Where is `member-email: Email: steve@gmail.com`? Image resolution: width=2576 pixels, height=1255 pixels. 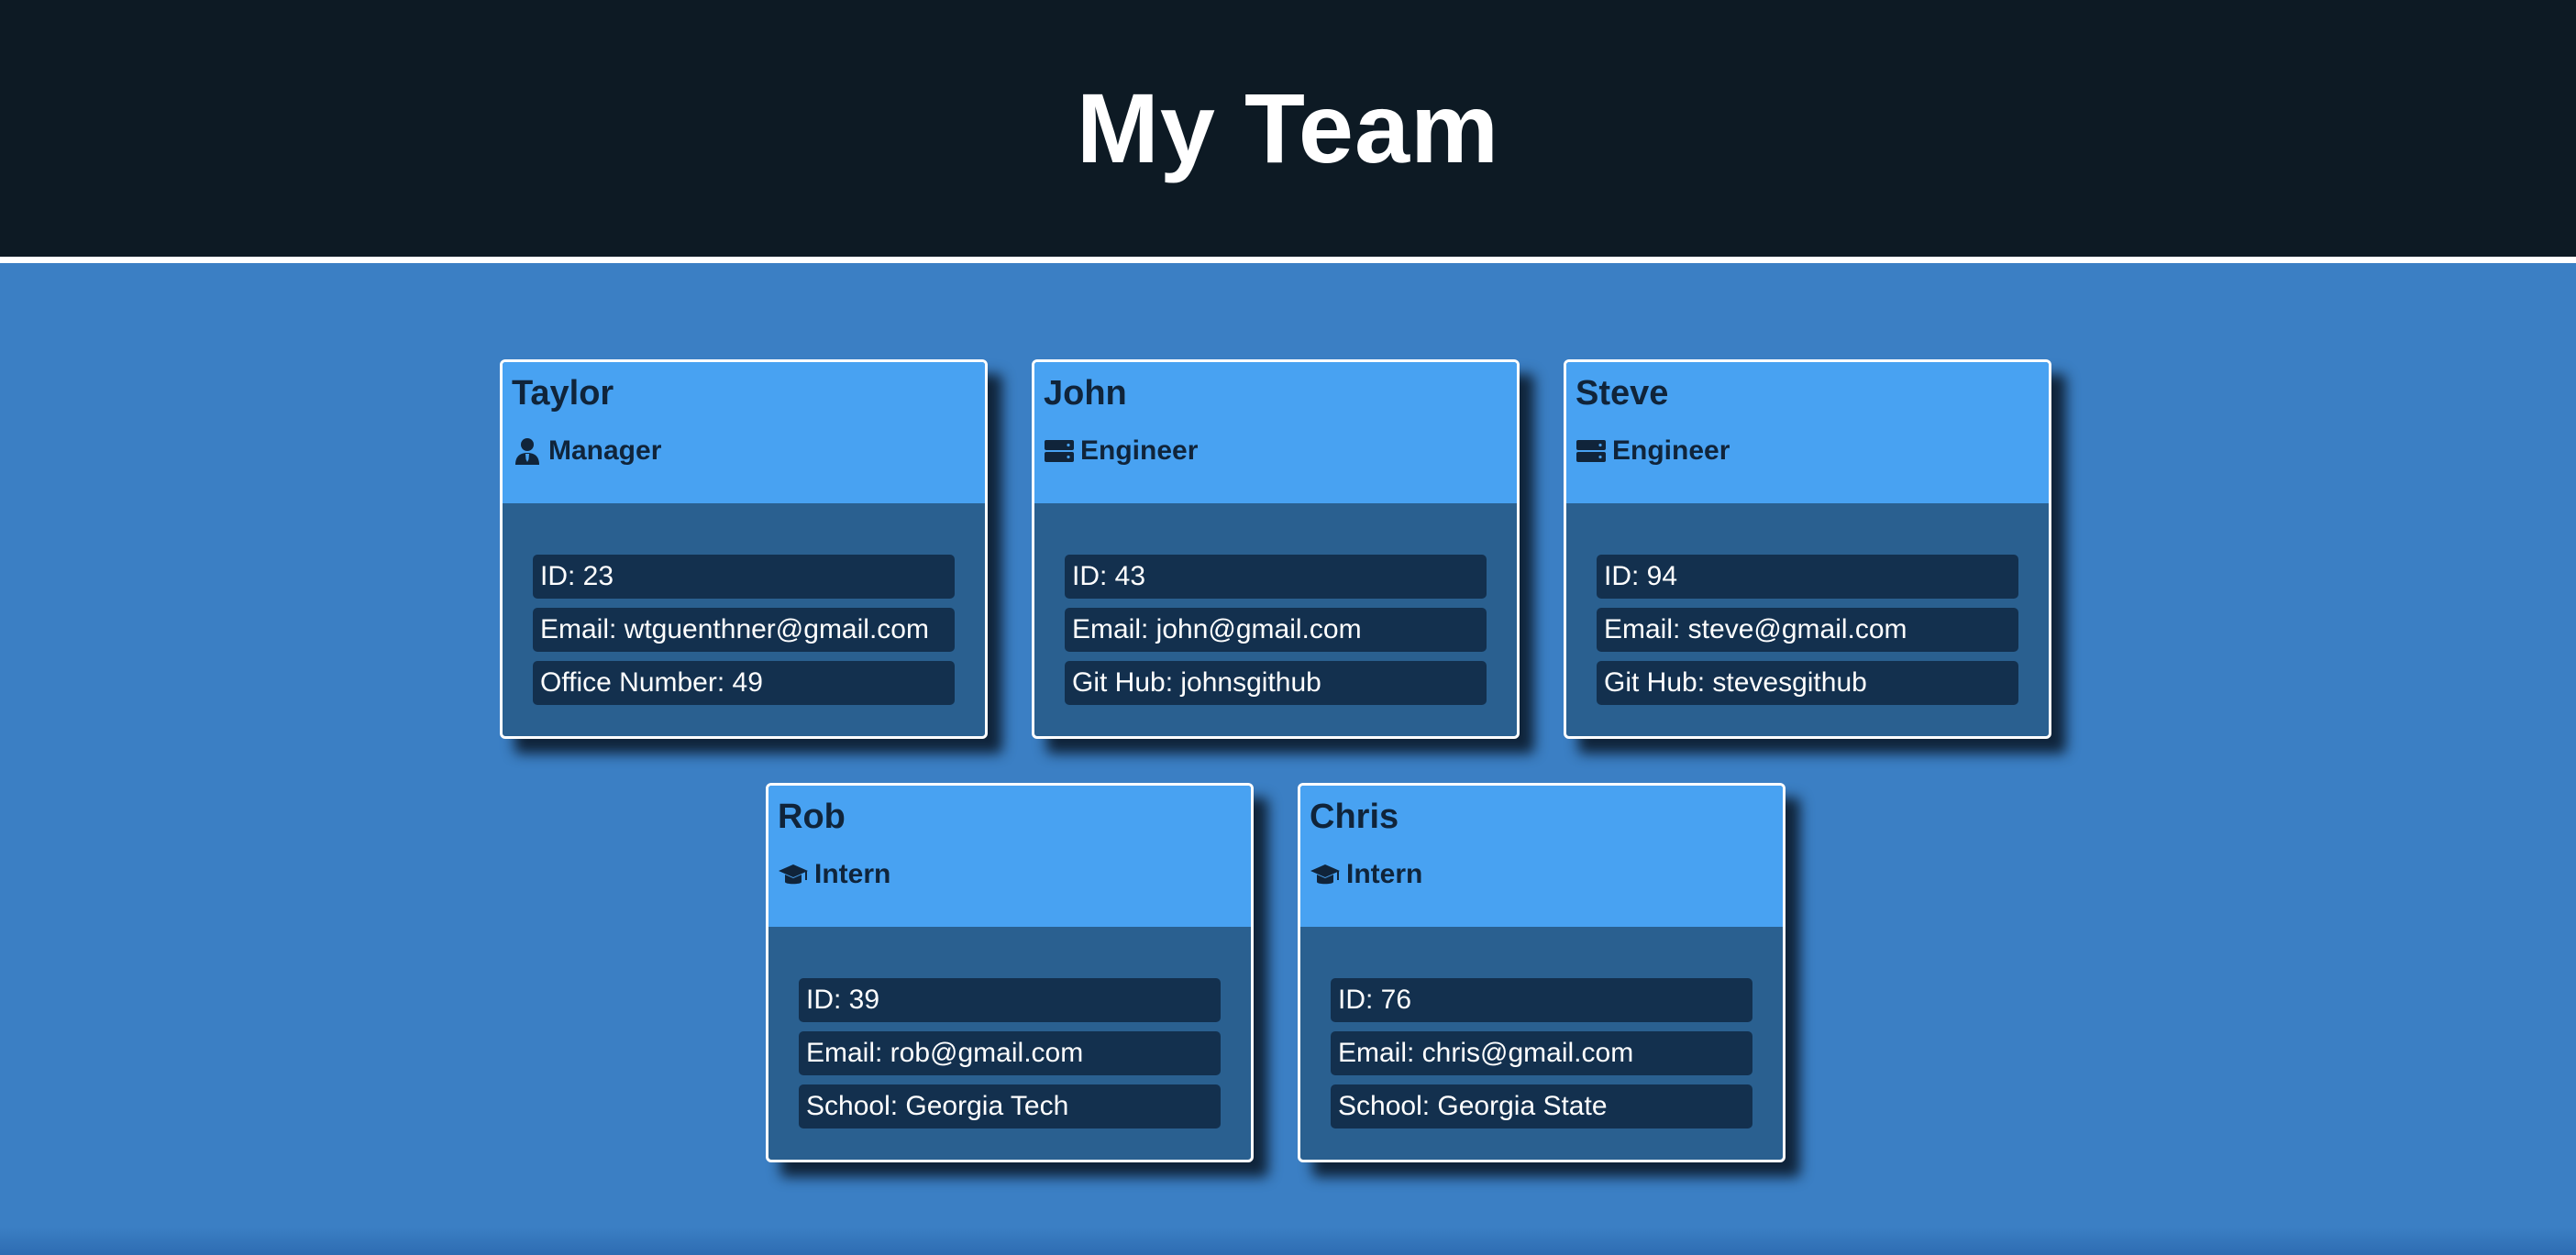
member-email: Email: steve@gmail.com is located at coordinates (1807, 630).